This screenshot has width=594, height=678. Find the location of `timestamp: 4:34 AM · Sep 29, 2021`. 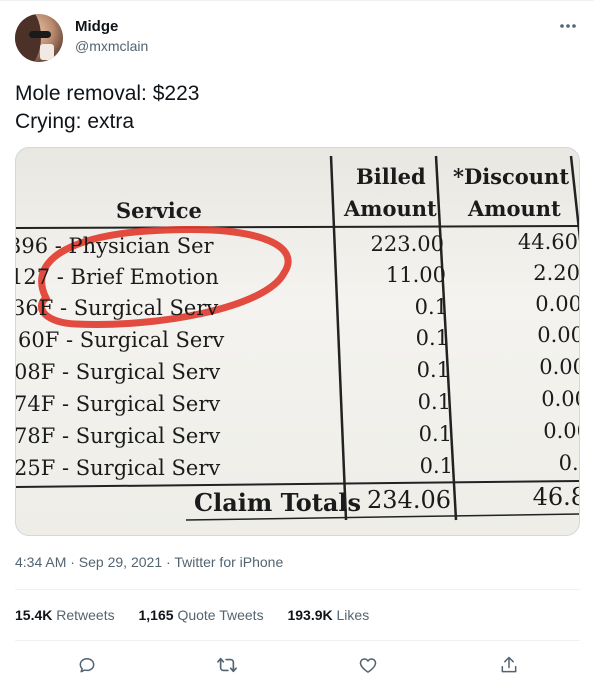

timestamp: 4:34 AM · Sep 29, 2021 is located at coordinates (88, 562).